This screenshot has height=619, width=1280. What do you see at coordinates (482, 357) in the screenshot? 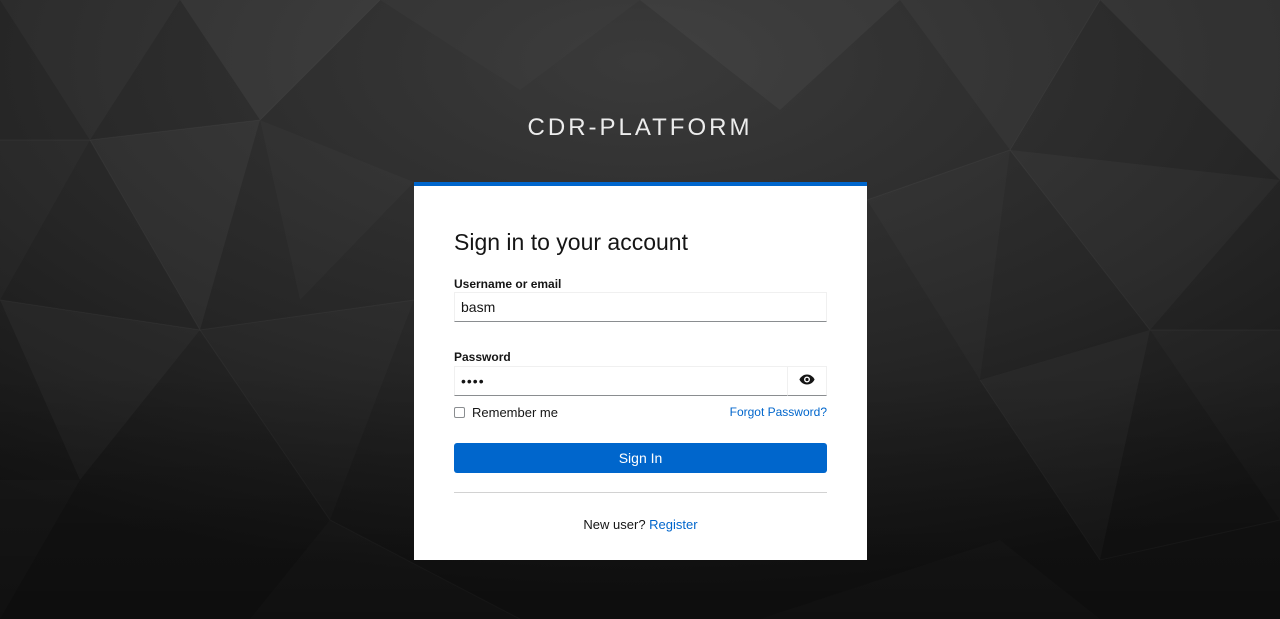
I see `password-label: Password` at bounding box center [482, 357].